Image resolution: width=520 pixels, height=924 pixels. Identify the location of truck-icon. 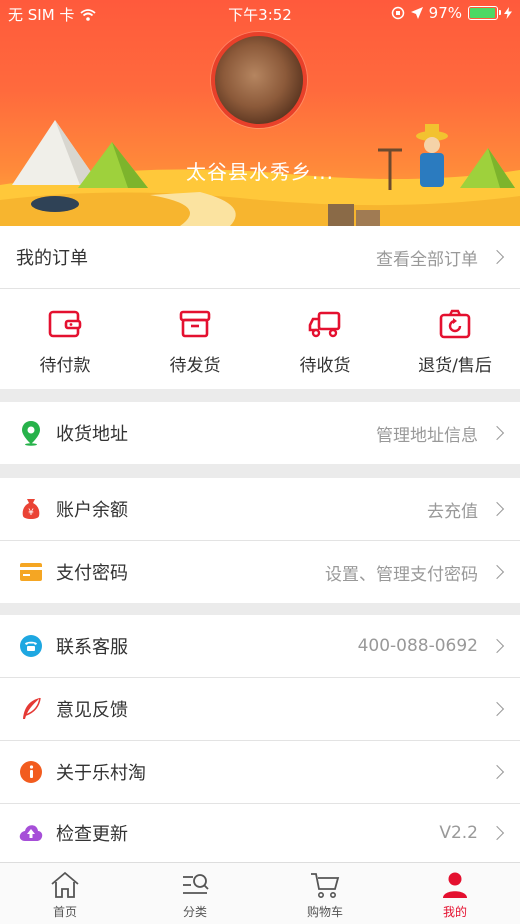
(324, 324).